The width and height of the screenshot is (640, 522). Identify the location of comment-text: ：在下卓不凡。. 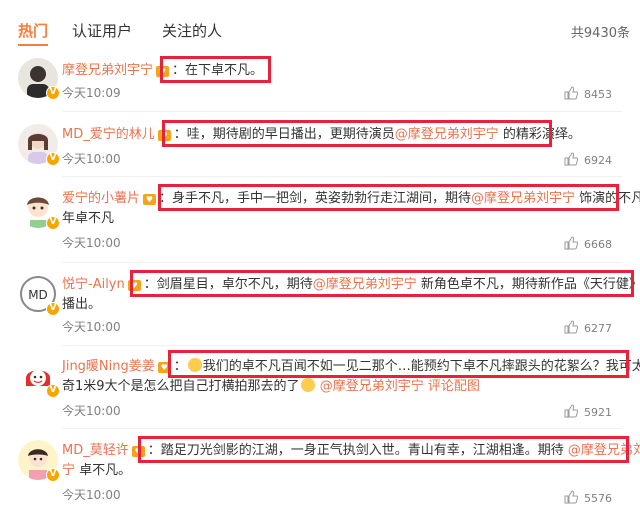
(218, 70).